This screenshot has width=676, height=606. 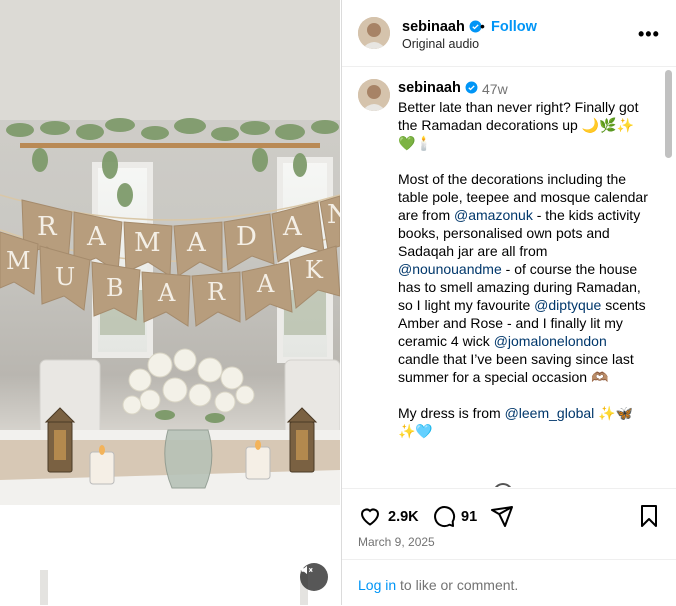 I want to click on mention-link: @nounouandme, so click(x=450, y=269).